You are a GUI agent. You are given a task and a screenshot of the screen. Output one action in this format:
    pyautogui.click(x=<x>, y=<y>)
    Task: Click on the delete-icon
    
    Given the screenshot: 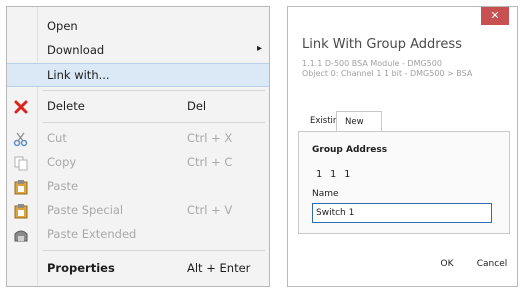 What is the action you would take?
    pyautogui.click(x=21, y=107)
    